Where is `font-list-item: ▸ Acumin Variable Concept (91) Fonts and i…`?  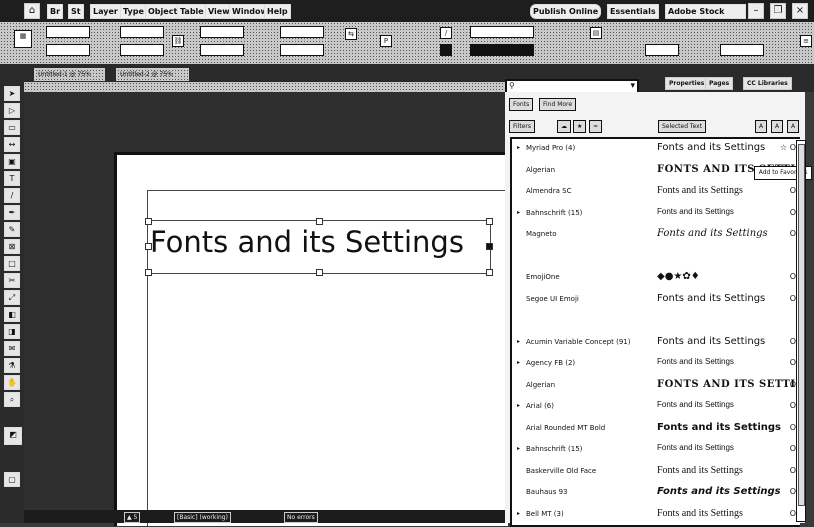
font-list-item: ▸ Acumin Variable Concept (91) Fonts and i… is located at coordinates (656, 343).